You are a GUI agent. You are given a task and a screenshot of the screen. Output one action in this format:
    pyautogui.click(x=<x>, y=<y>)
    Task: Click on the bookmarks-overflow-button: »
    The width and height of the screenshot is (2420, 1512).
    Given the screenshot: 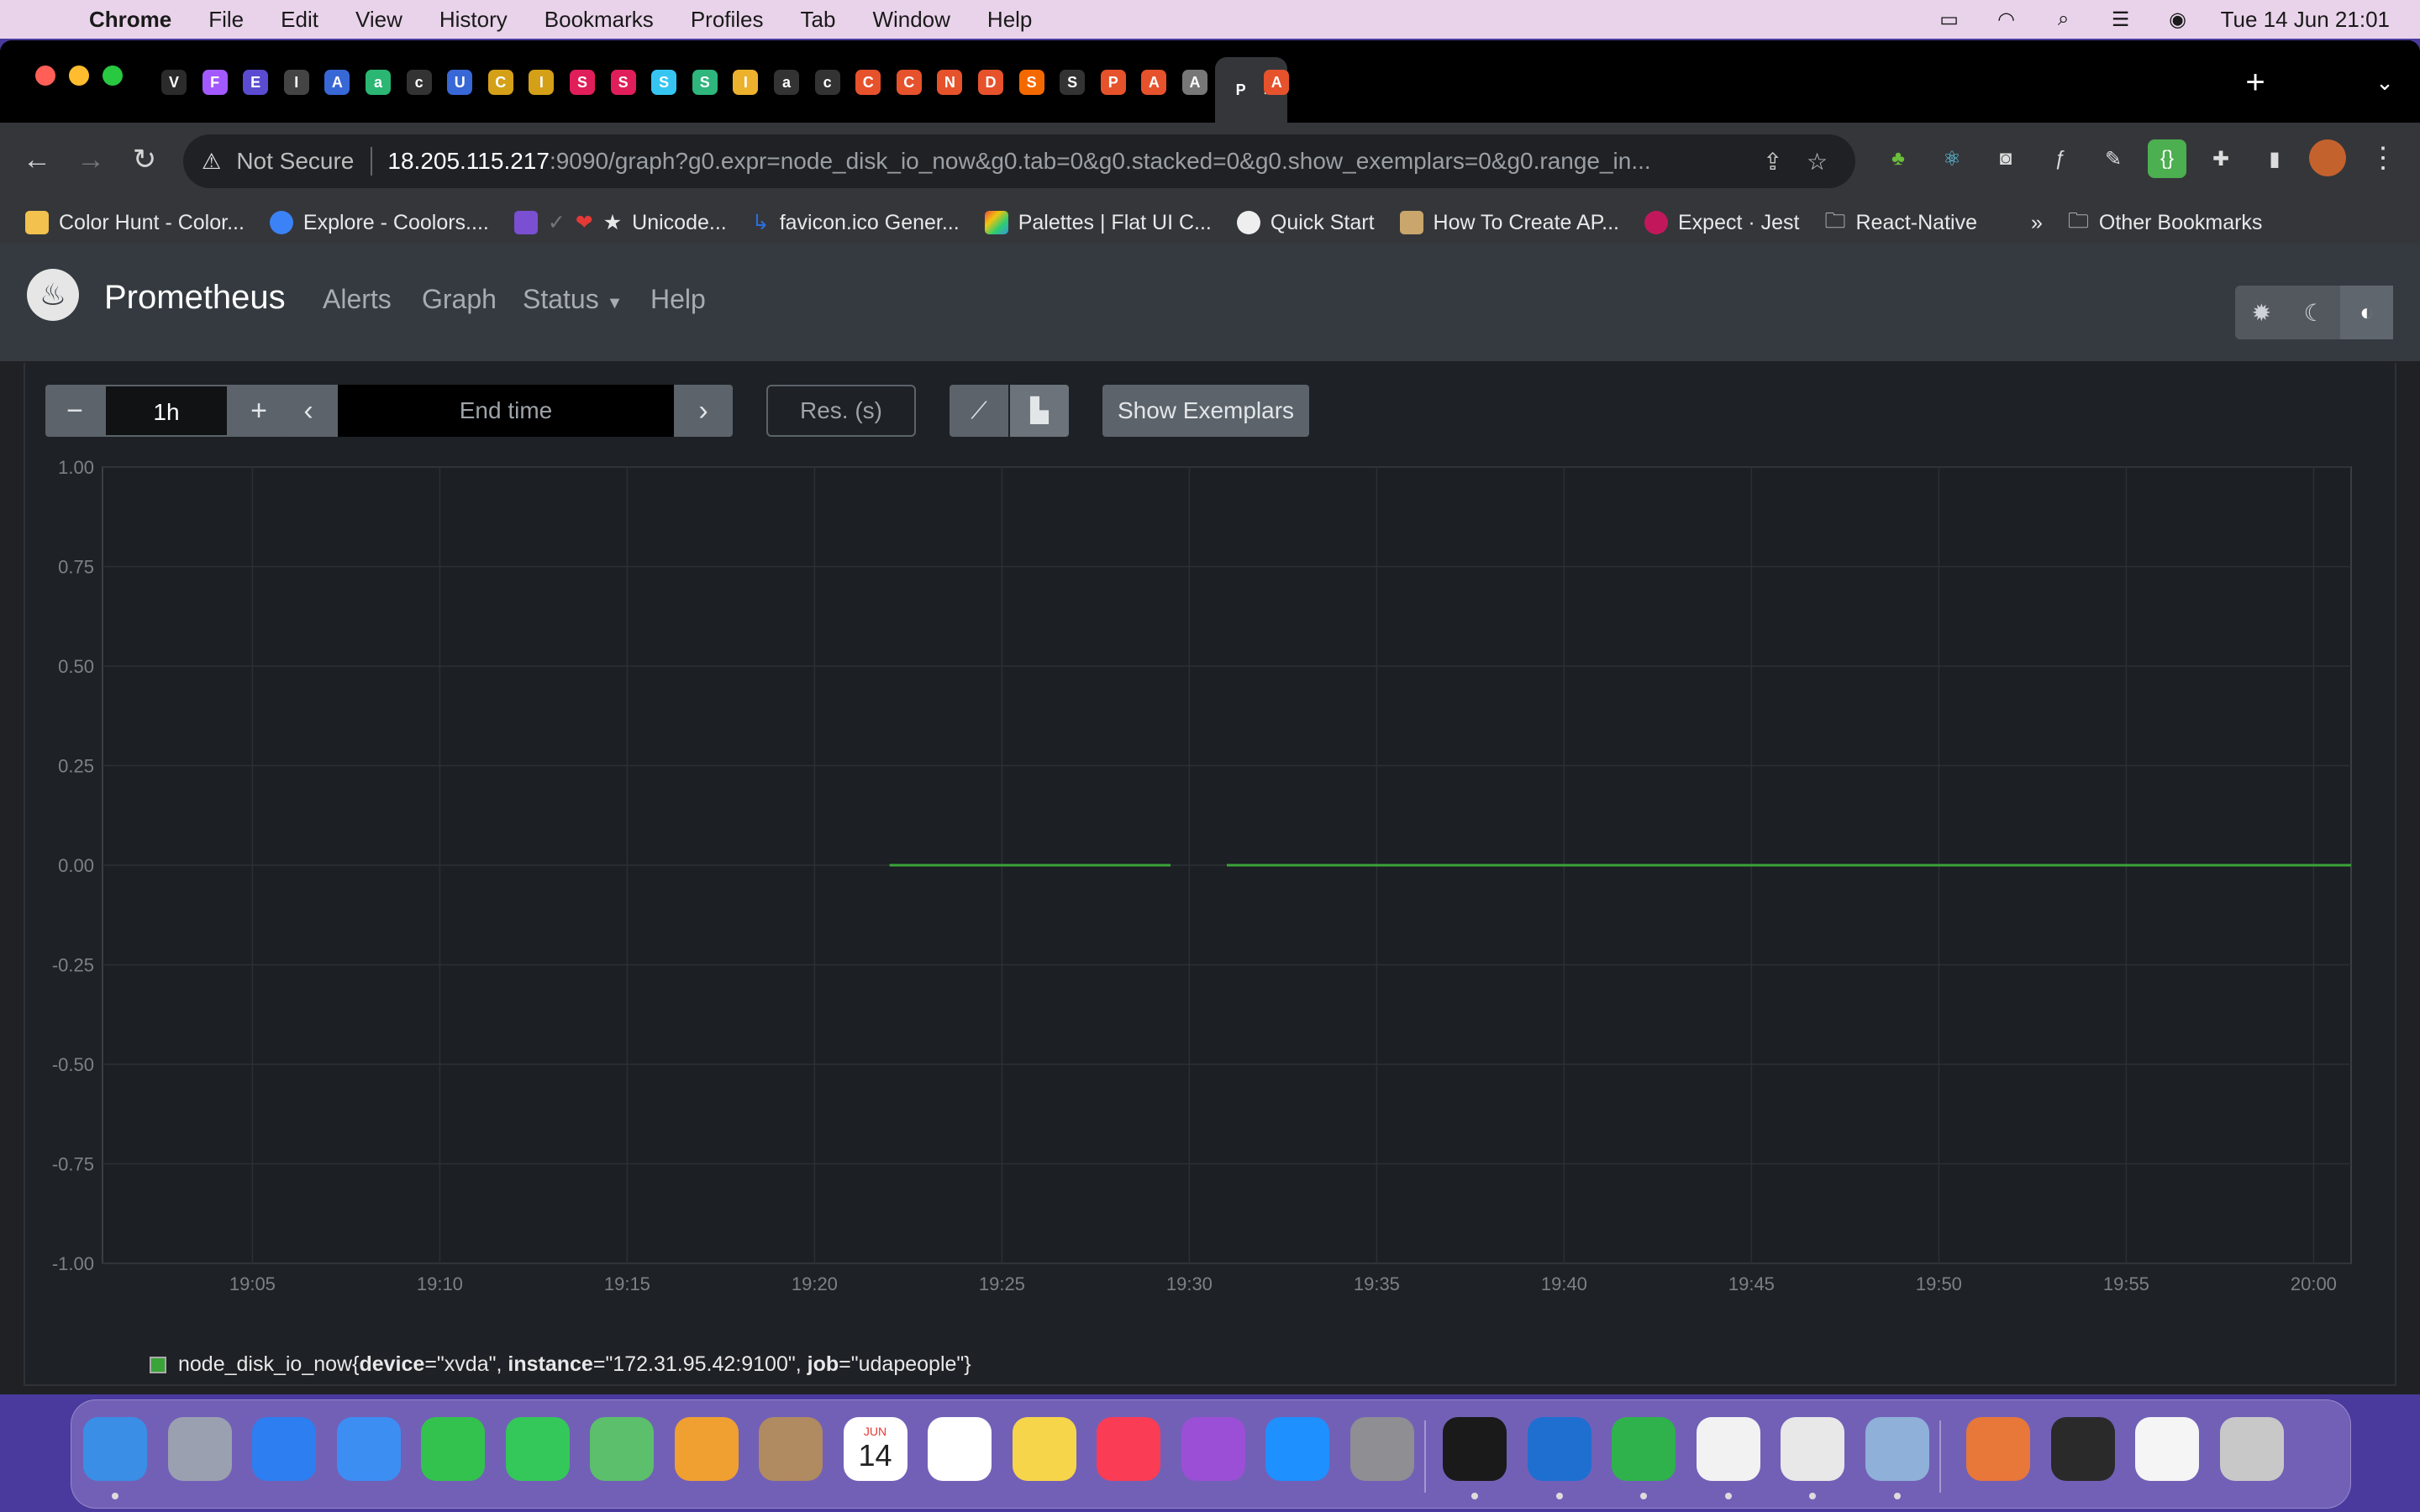 What is the action you would take?
    pyautogui.click(x=2037, y=223)
    